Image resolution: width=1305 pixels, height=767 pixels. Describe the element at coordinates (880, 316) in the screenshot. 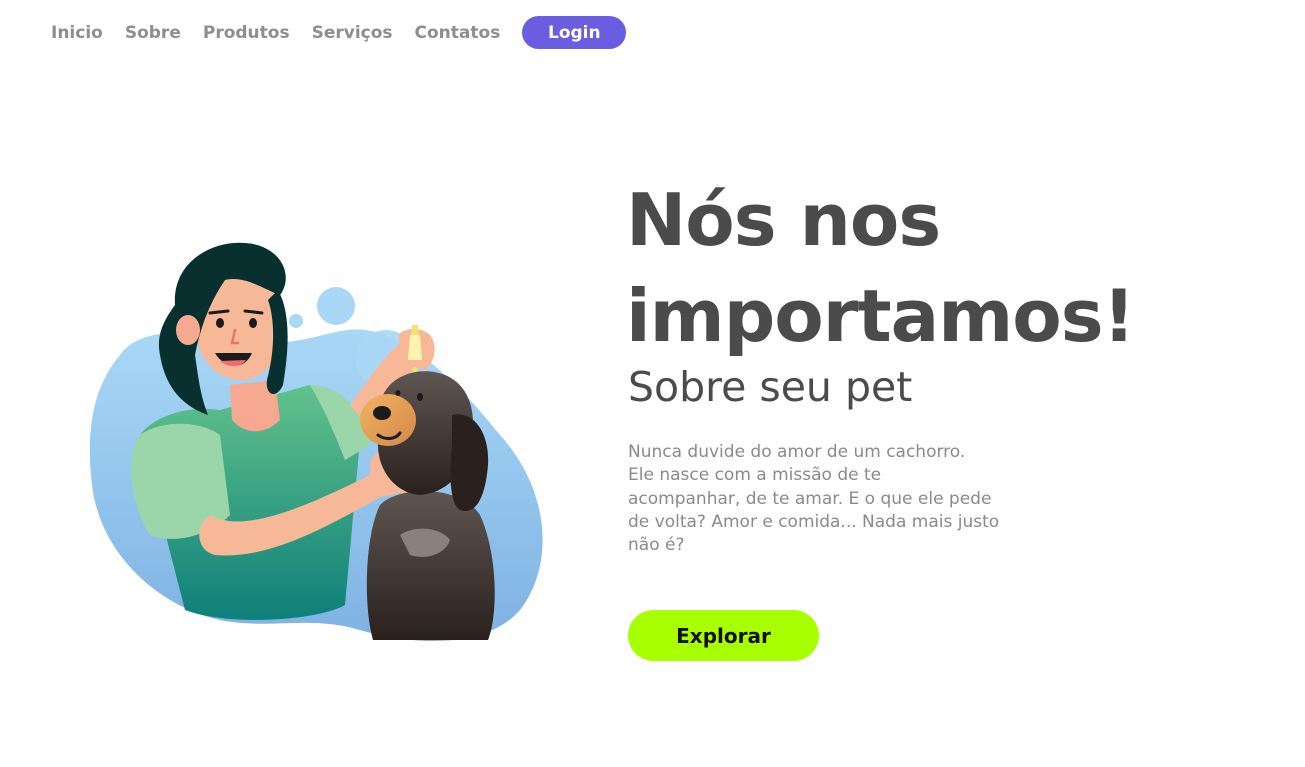

I see `hero-title-line-2: importamos!` at that location.